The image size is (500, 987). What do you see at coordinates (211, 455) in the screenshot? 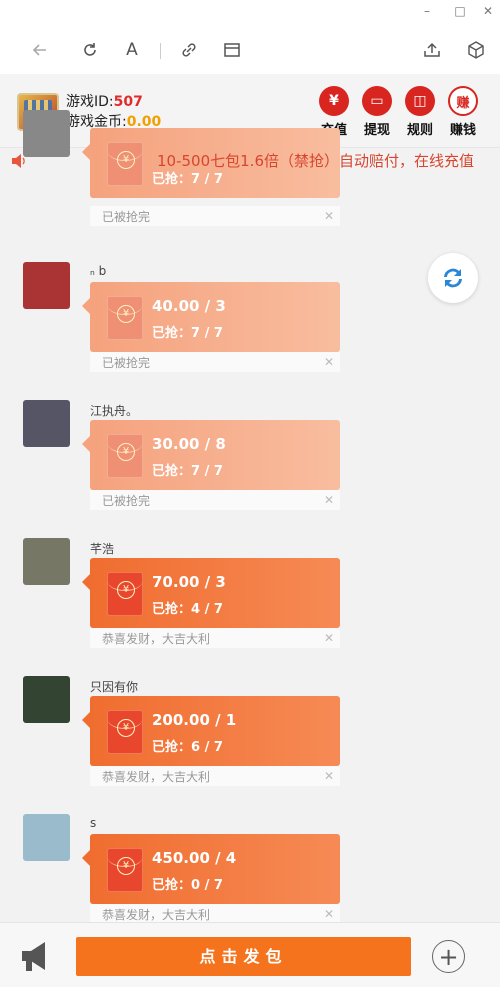
I see `red-packet: ¥ 30.00 / 8 已抢：7 / 7` at bounding box center [211, 455].